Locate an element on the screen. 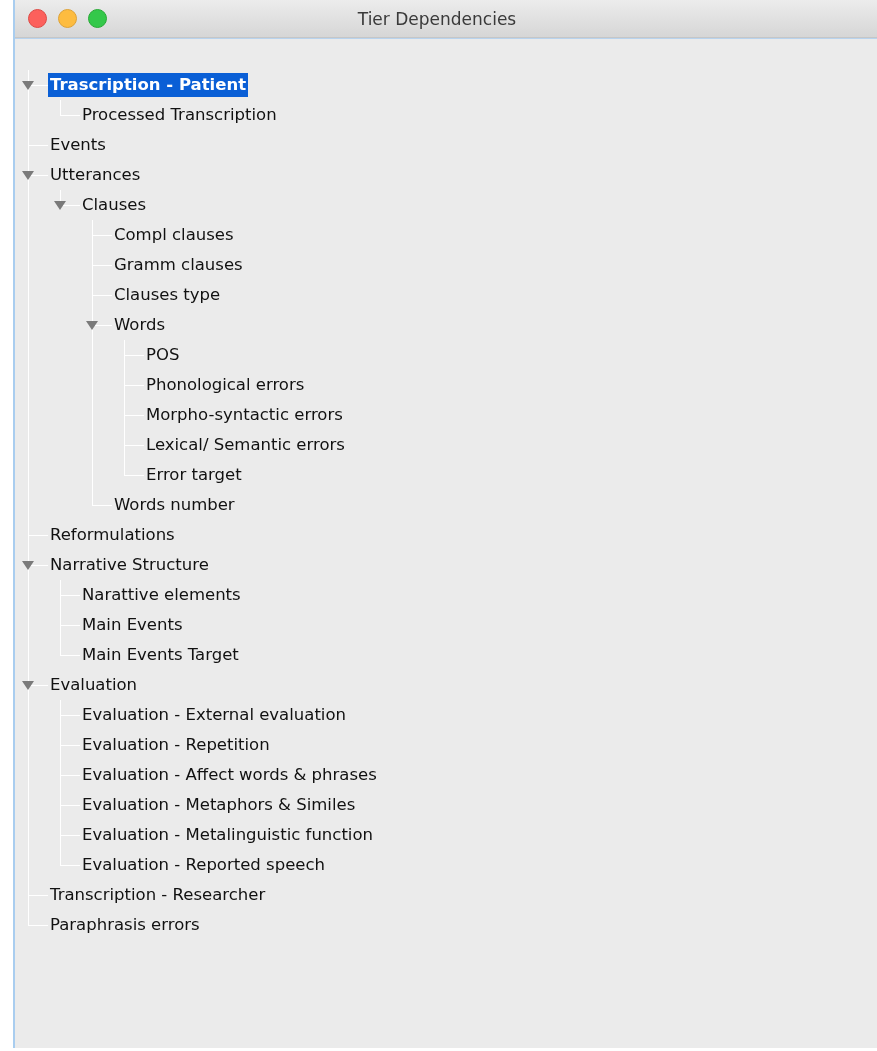  tree-item: Evaluation - Metalinguistic function is located at coordinates (227, 835).